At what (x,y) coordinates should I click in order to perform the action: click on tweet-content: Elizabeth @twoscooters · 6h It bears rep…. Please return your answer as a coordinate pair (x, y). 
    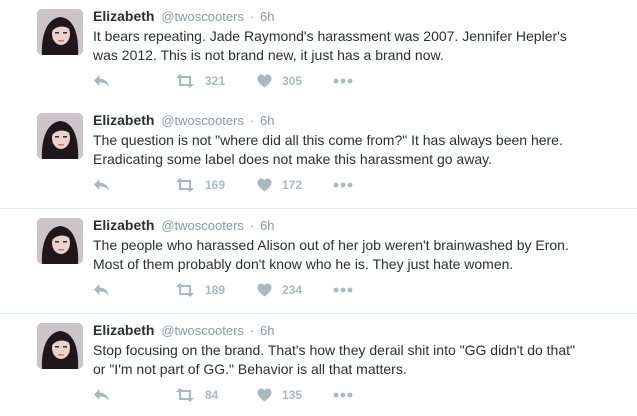
    Looking at the image, I should click on (358, 36).